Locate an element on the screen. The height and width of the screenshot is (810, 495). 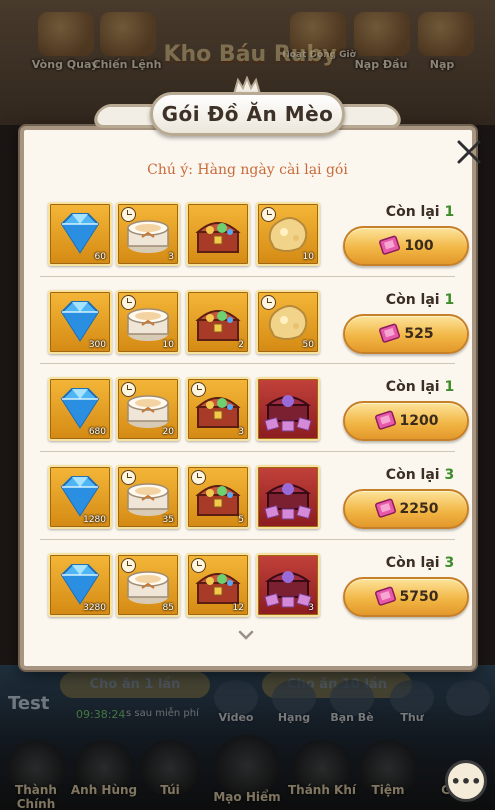
reward-item: 680 is located at coordinates (80, 409).